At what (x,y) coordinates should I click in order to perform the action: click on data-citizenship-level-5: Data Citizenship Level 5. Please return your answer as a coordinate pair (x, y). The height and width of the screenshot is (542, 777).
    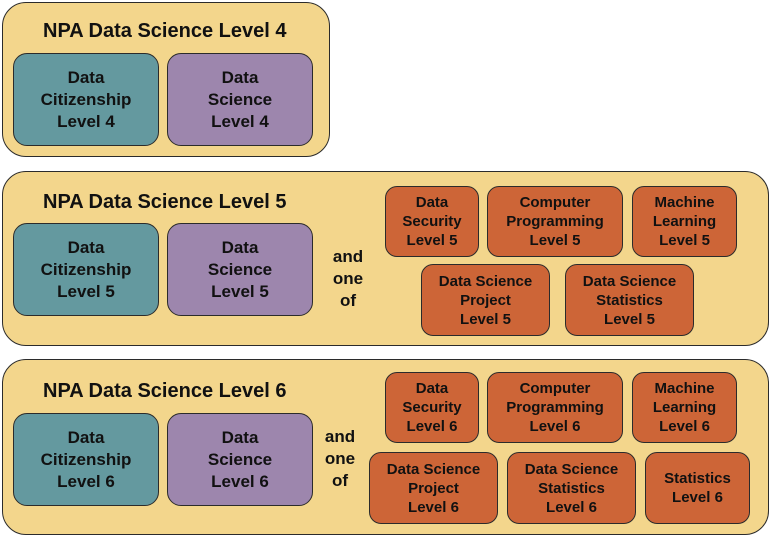
    Looking at the image, I should click on (86, 269).